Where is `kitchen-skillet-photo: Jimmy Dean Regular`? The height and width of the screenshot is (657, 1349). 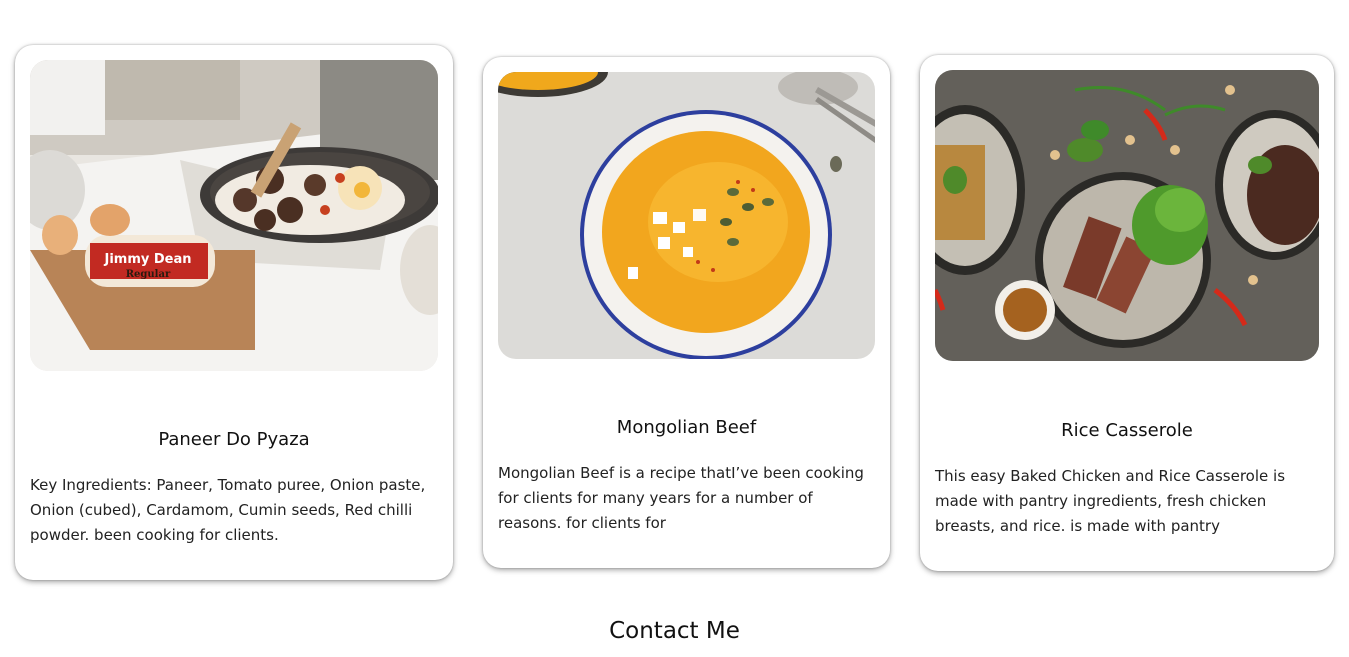
kitchen-skillet-photo: Jimmy Dean Regular is located at coordinates (234, 215).